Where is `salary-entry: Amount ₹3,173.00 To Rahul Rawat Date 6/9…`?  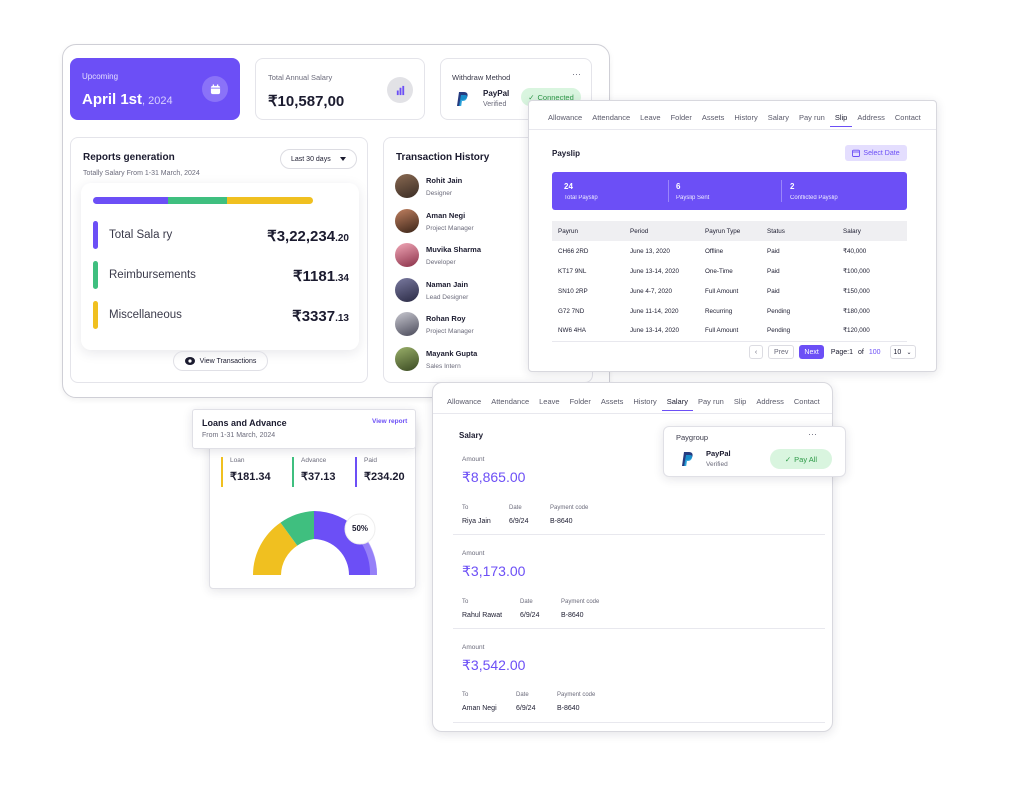 salary-entry: Amount ₹3,173.00 To Rahul Rawat Date 6/9… is located at coordinates (639, 588).